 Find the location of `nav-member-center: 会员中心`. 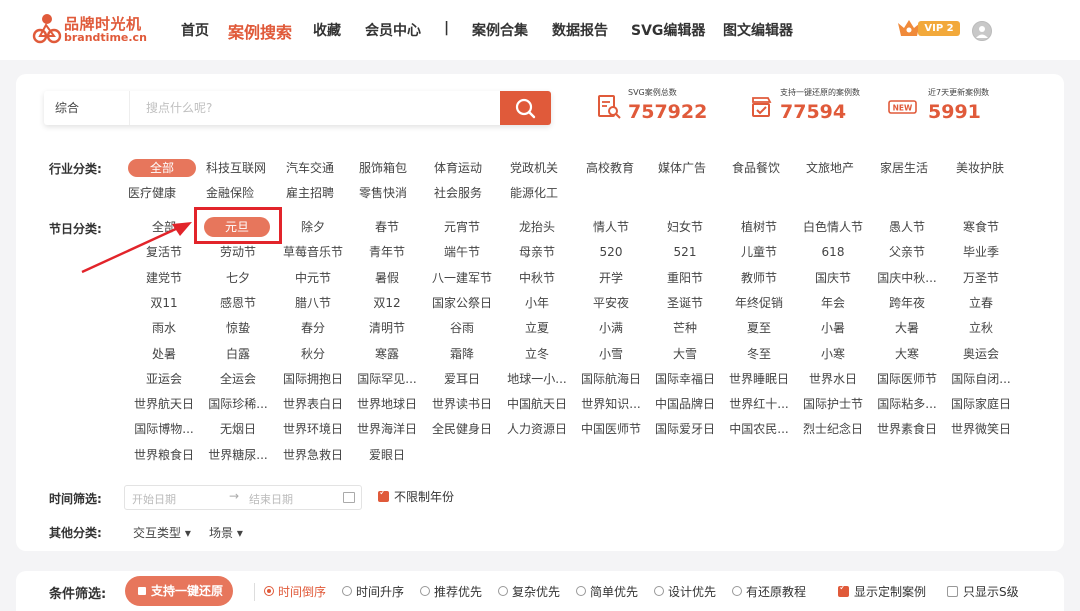

nav-member-center: 会员中心 is located at coordinates (393, 30).